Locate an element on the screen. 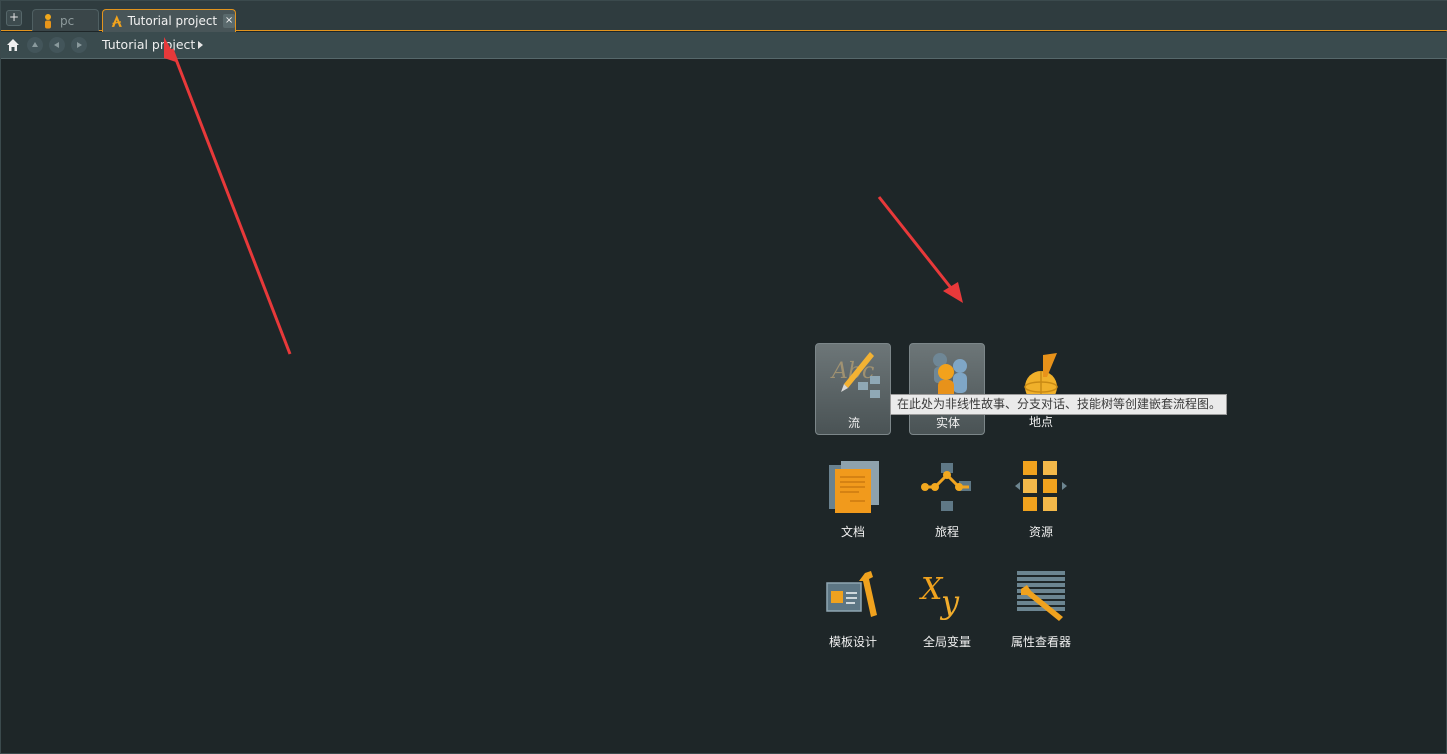 The height and width of the screenshot is (754, 1447). tooltip: 在此处为非线性故事、分支对话、技能树等创建嵌套流程图。 is located at coordinates (1058, 404).